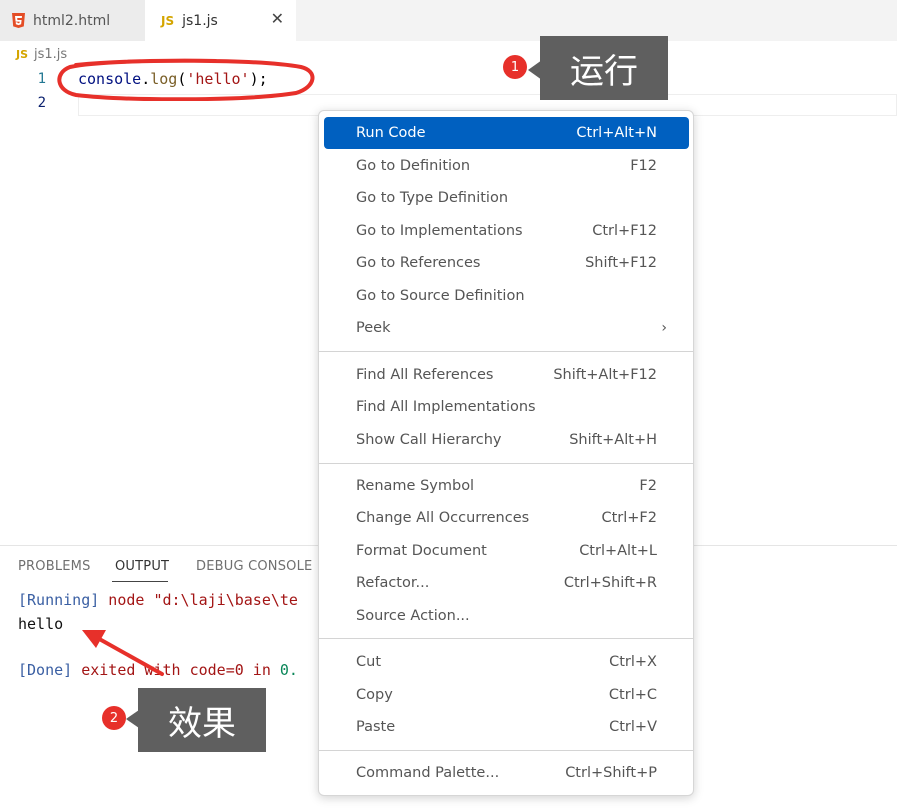 Image resolution: width=897 pixels, height=811 pixels. I want to click on menu-item-go-to-type-definition: Go to Type Definition, so click(506, 198).